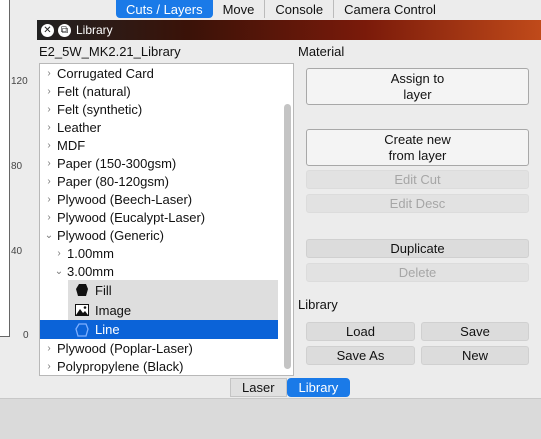 Image resolution: width=541 pixels, height=439 pixels. I want to click on assign-to-layer-button: Assign to layer, so click(417, 86).